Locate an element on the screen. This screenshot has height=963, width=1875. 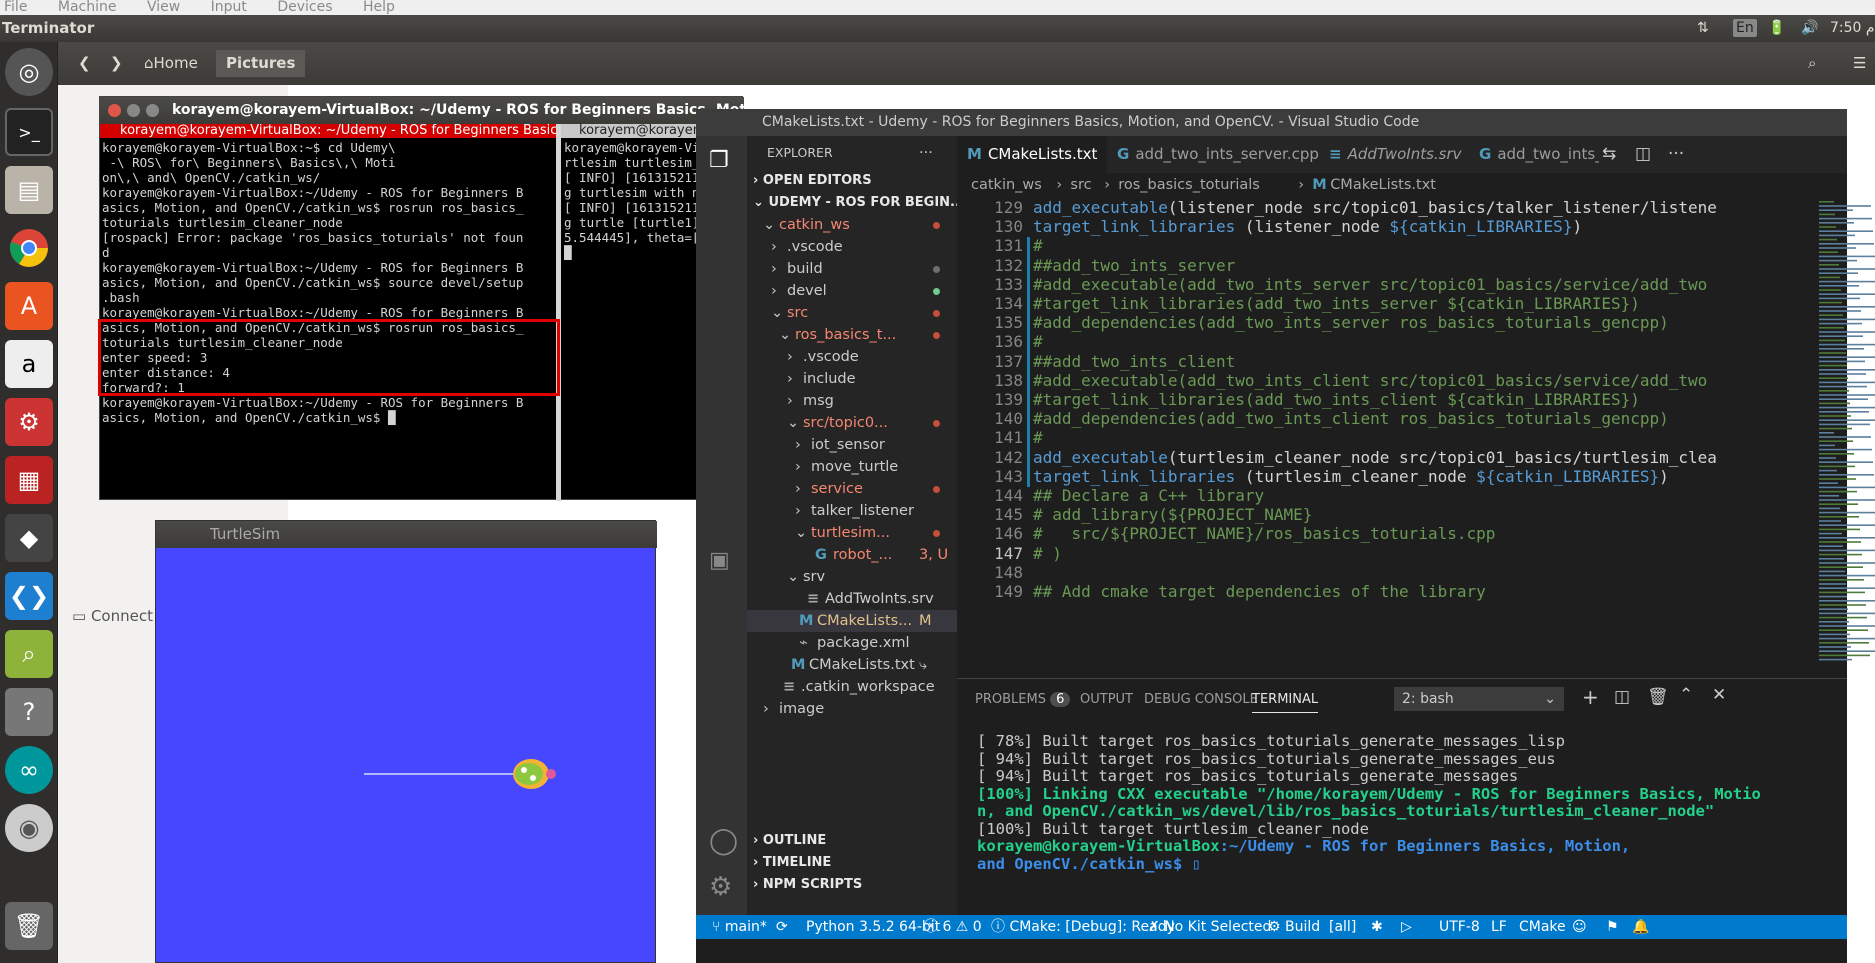
tree-item: ⌄ srv is located at coordinates (852, 577).